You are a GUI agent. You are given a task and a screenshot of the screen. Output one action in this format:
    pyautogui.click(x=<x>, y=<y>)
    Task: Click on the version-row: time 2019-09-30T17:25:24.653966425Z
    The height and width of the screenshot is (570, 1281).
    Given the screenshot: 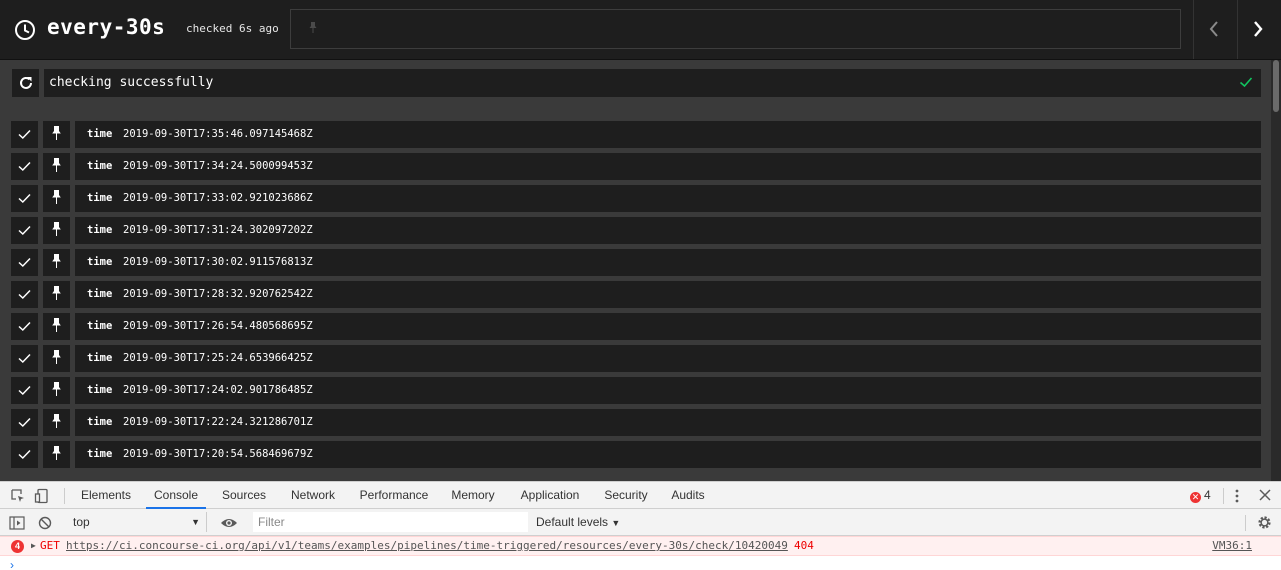 What is the action you would take?
    pyautogui.click(x=636, y=358)
    